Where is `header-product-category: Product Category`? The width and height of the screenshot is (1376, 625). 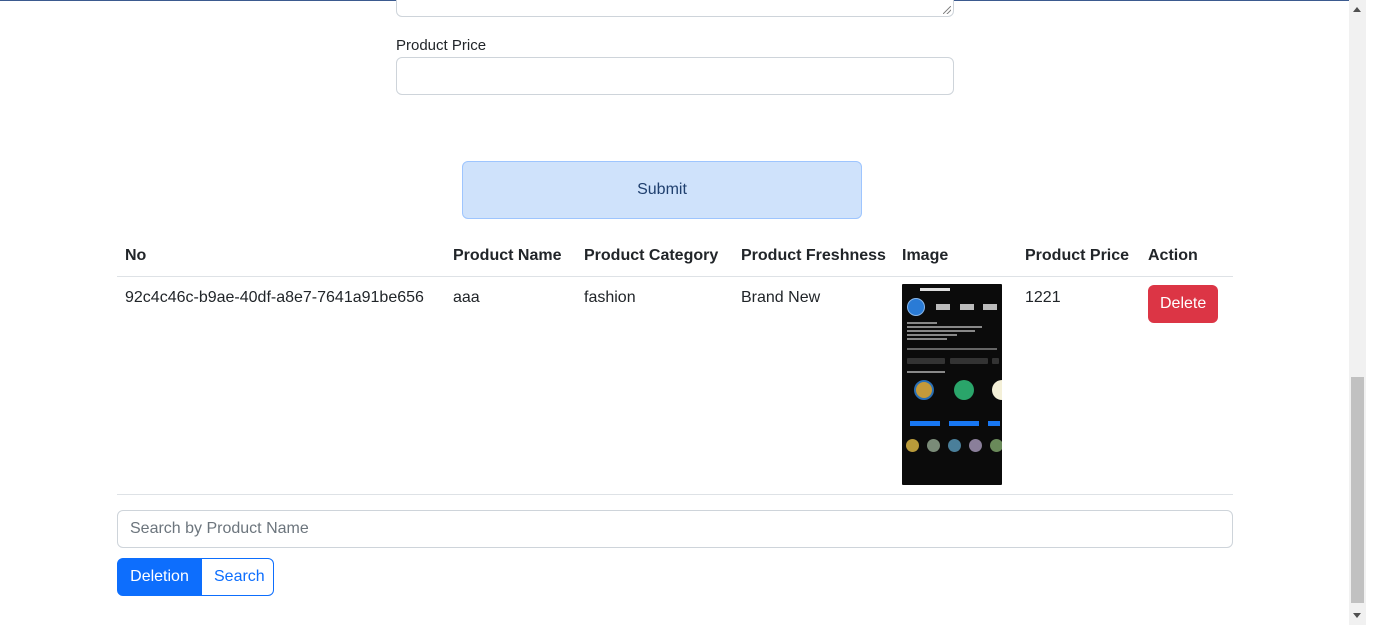
header-product-category: Product Category is located at coordinates (654, 256).